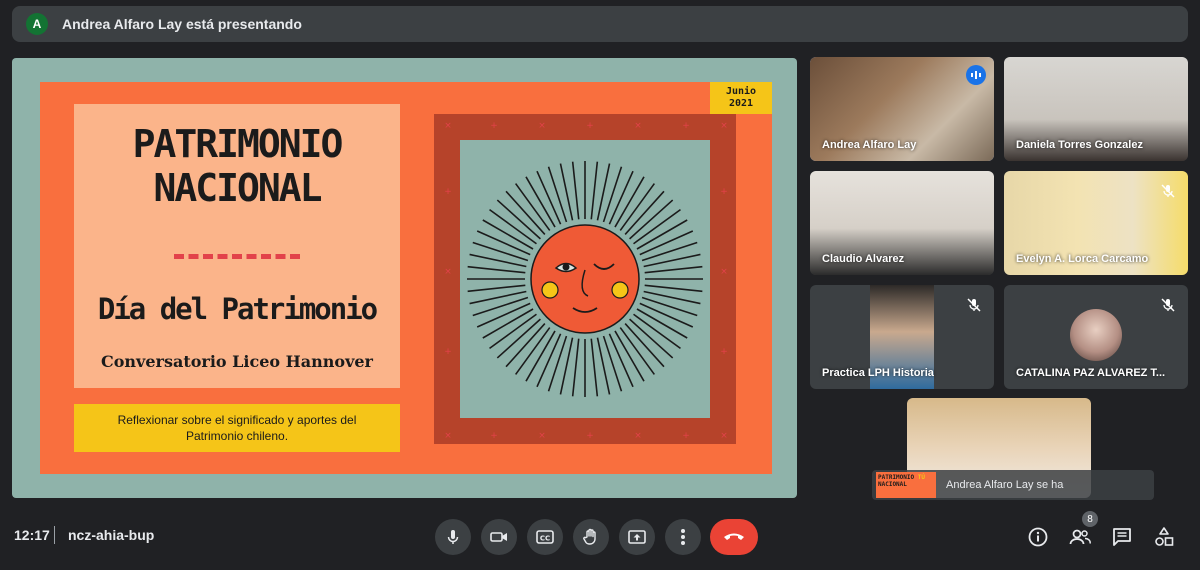 Image resolution: width=1200 pixels, height=570 pixels. I want to click on meeting-time: 12:17, so click(32, 535).